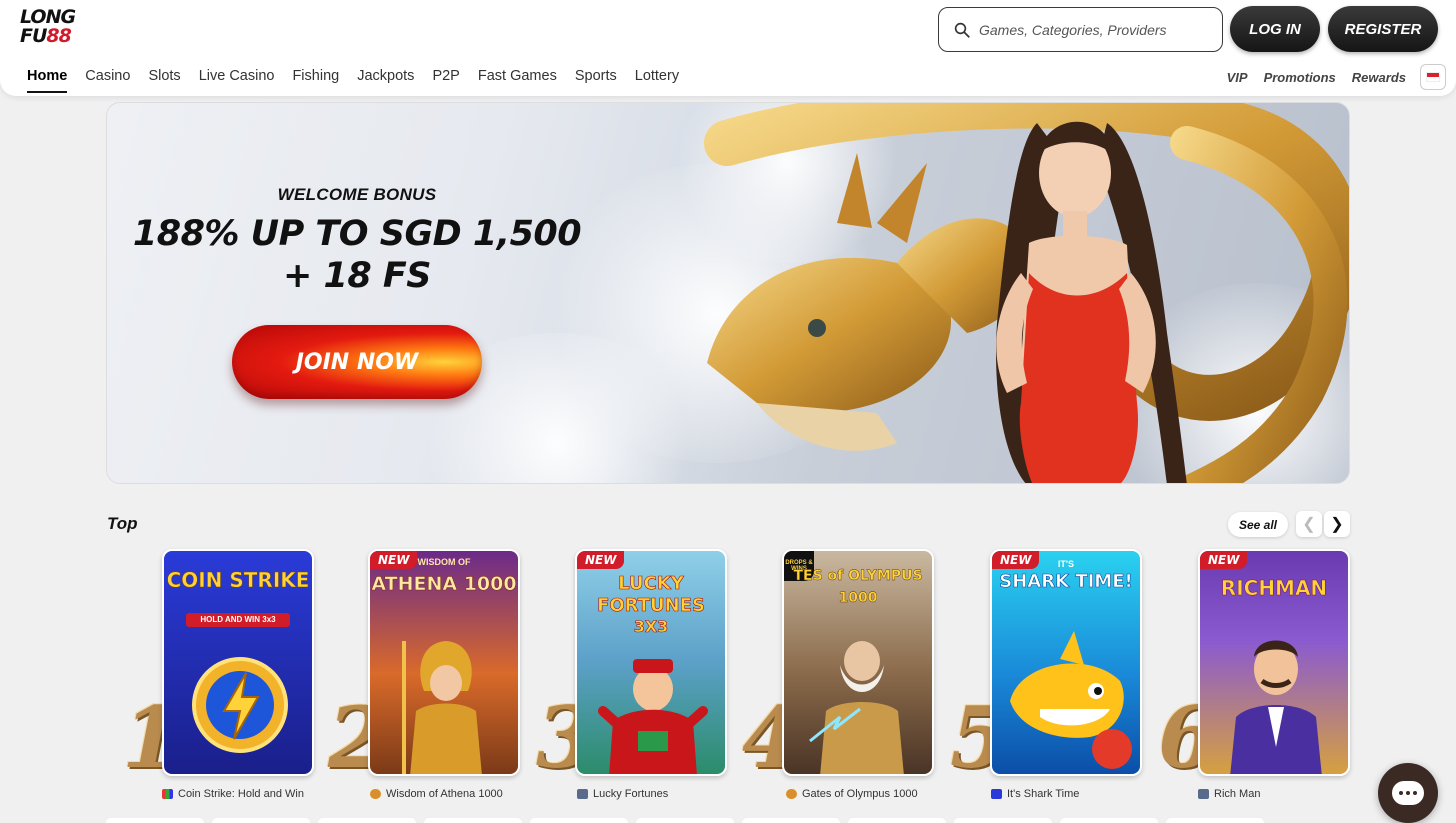 Image resolution: width=1456 pixels, height=823 pixels. I want to click on nav-item-fishing: Fishing, so click(315, 76).